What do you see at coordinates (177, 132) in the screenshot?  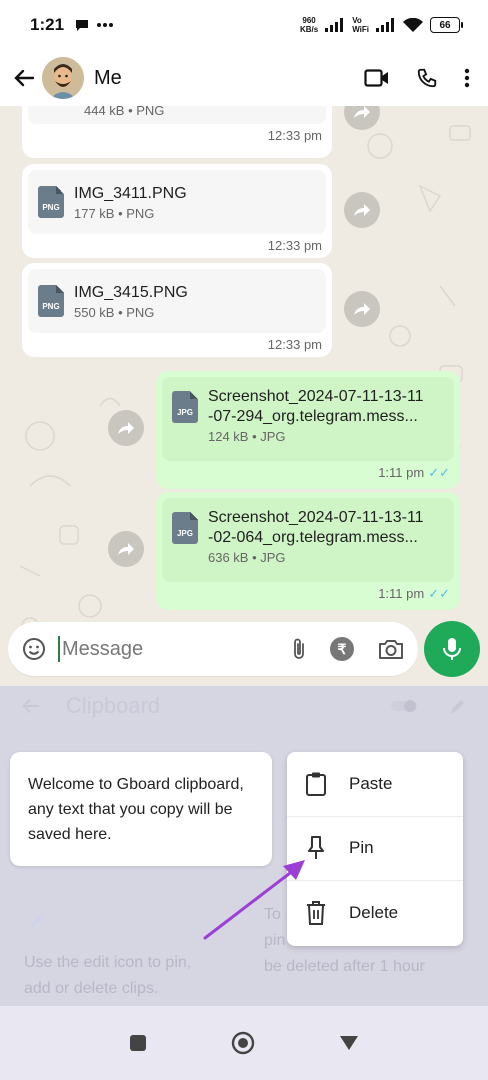 I see `message-bubble: 444 kB • PNG 12:33 pm` at bounding box center [177, 132].